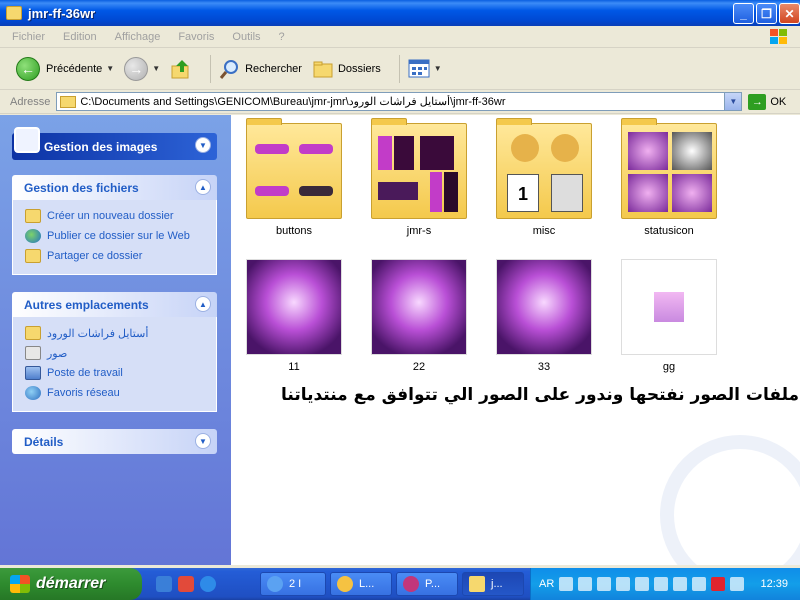 The width and height of the screenshot is (800, 600). What do you see at coordinates (110, 216) in the screenshot?
I see `link-label: Créer un nouveau dossier` at bounding box center [110, 216].